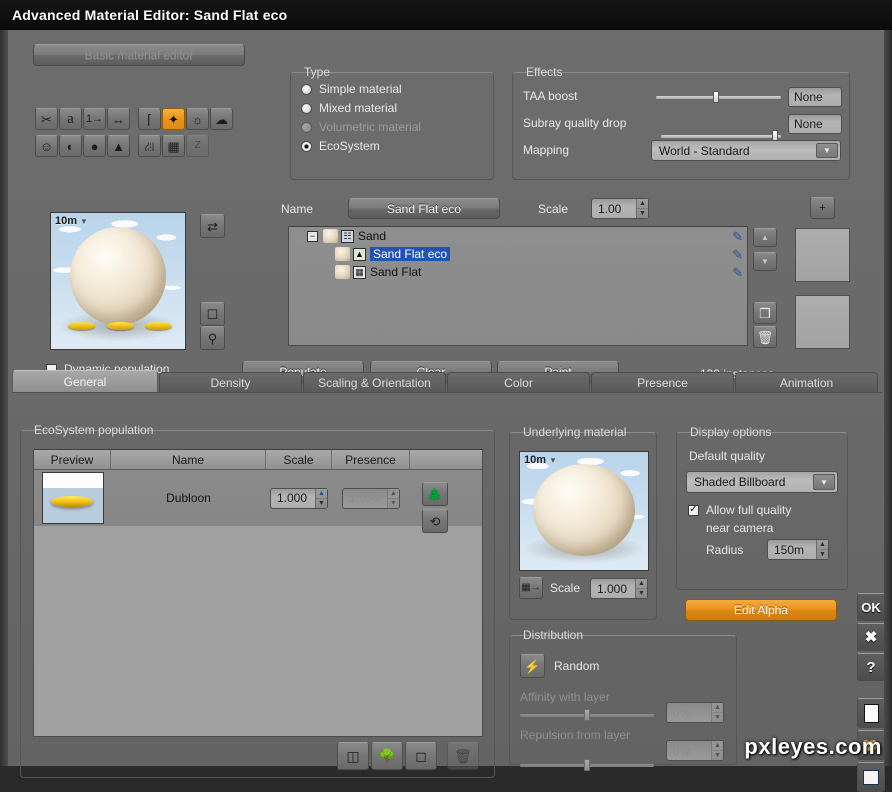 The height and width of the screenshot is (792, 892). What do you see at coordinates (739, 510) in the screenshot?
I see `allow-full-quality-checkbox: ✓ Allow full quality` at bounding box center [739, 510].